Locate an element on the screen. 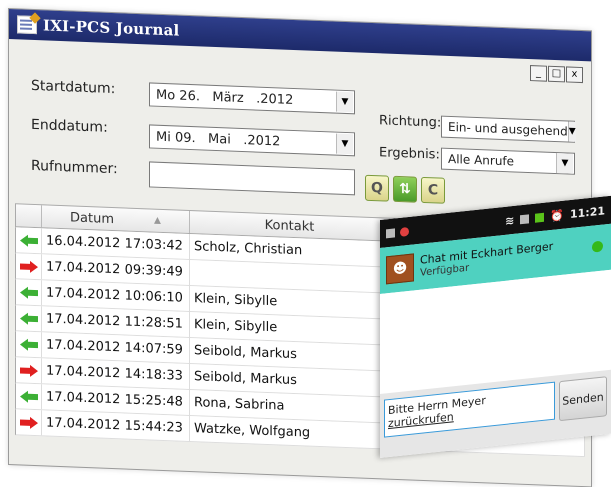  battery-icon is located at coordinates (540, 217).